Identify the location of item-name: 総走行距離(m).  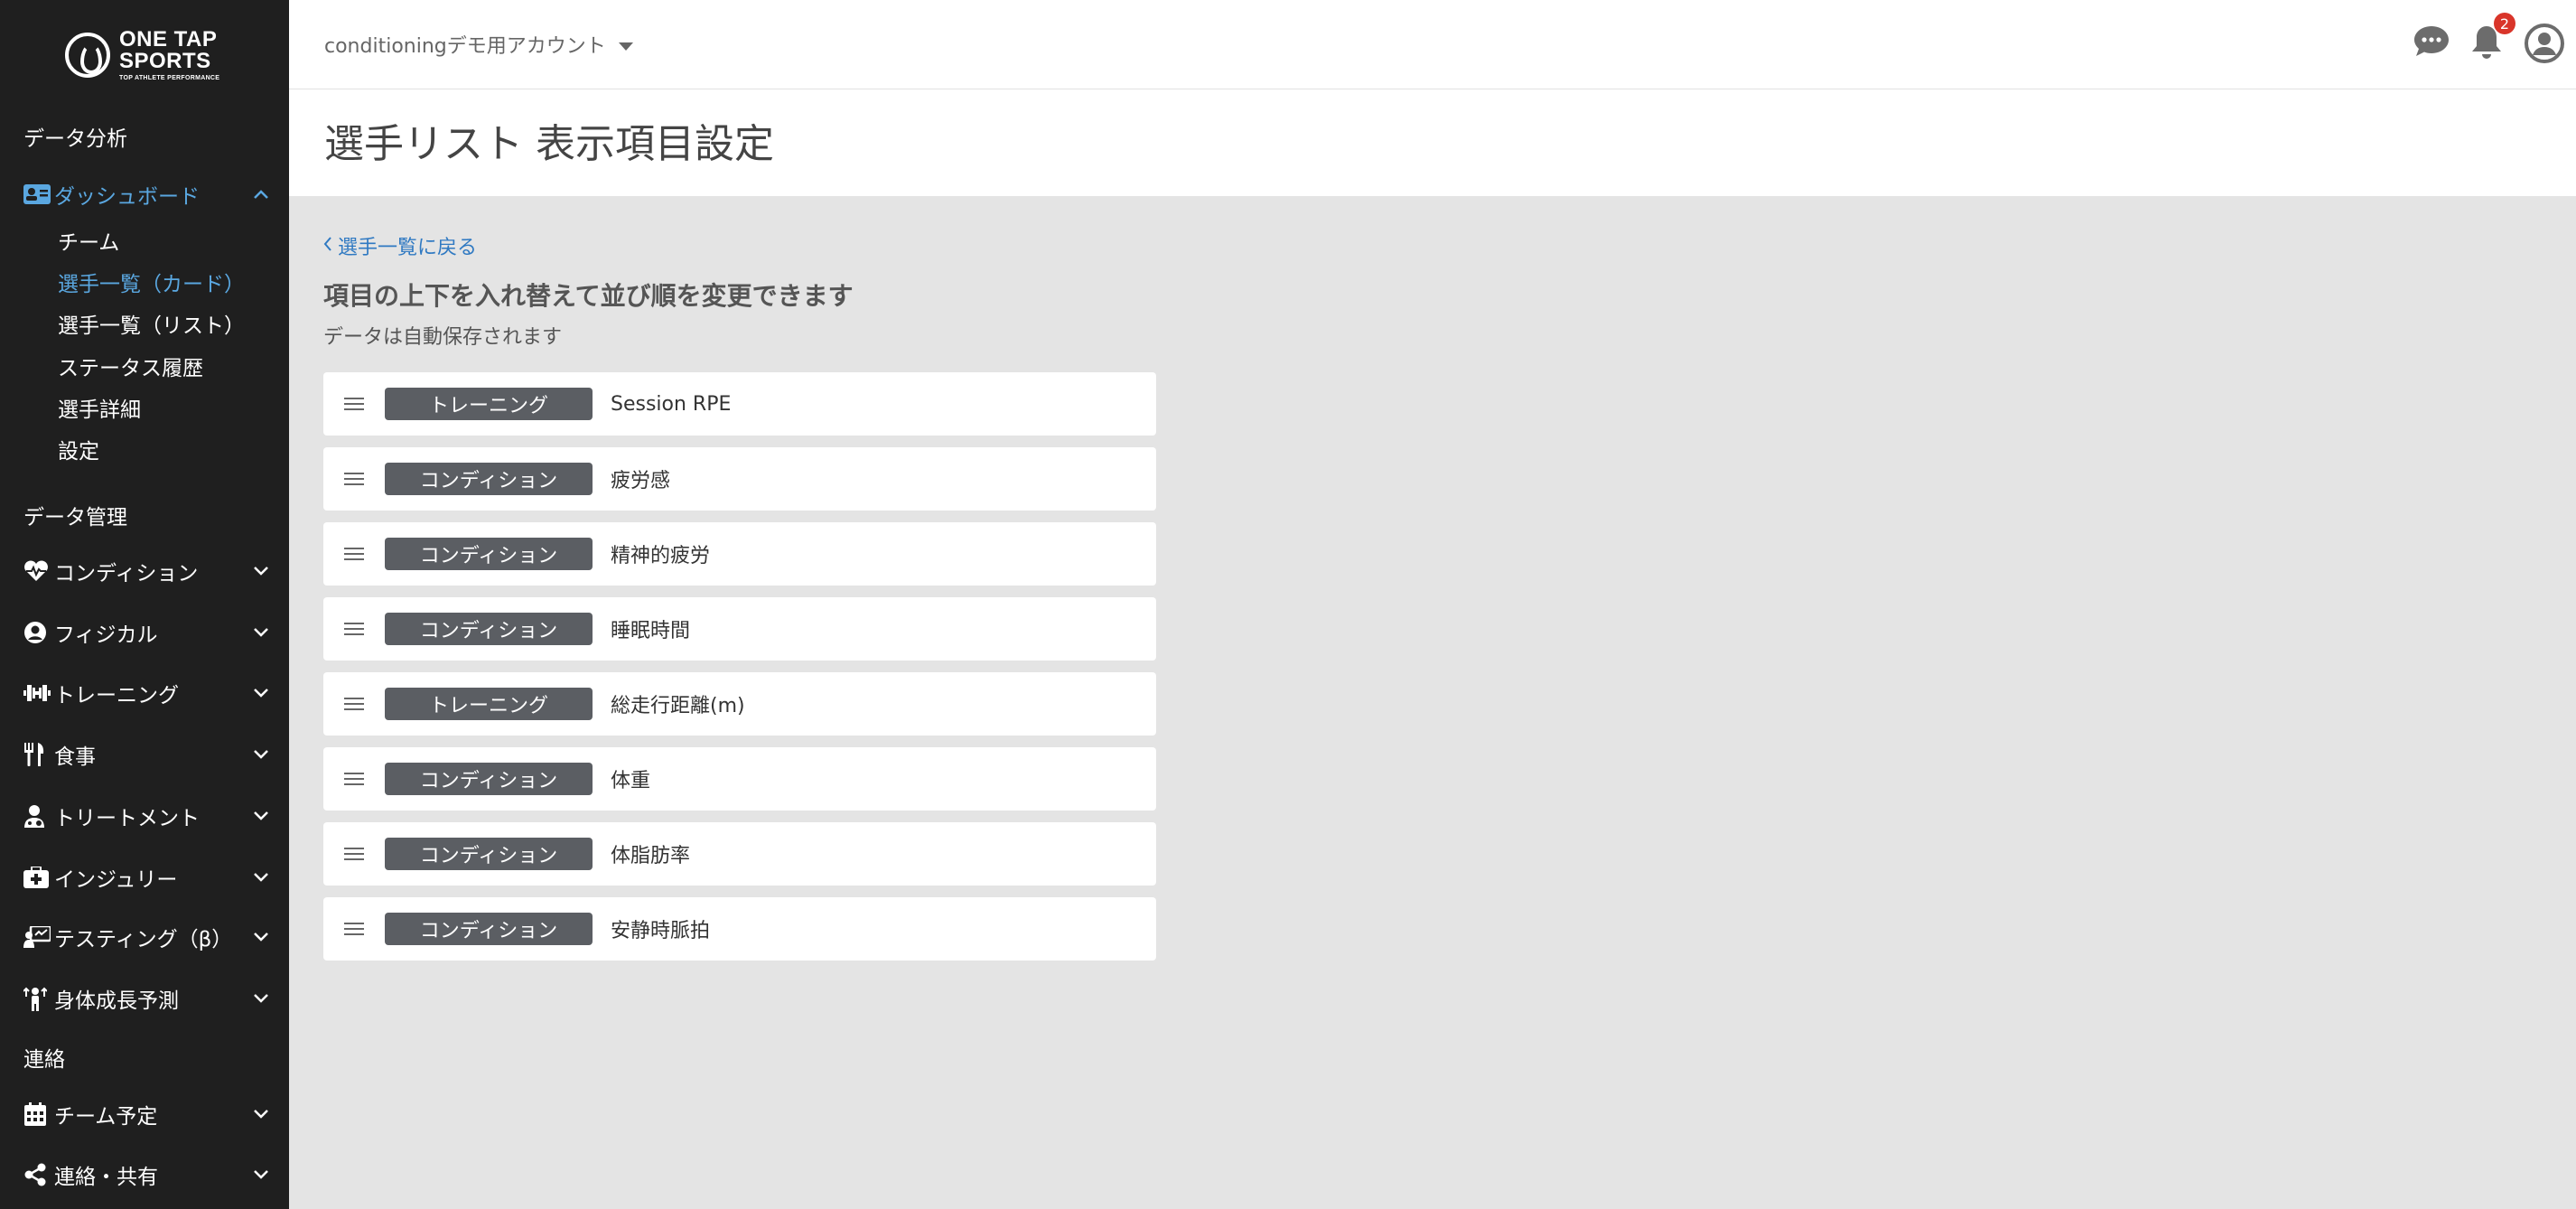
(678, 706).